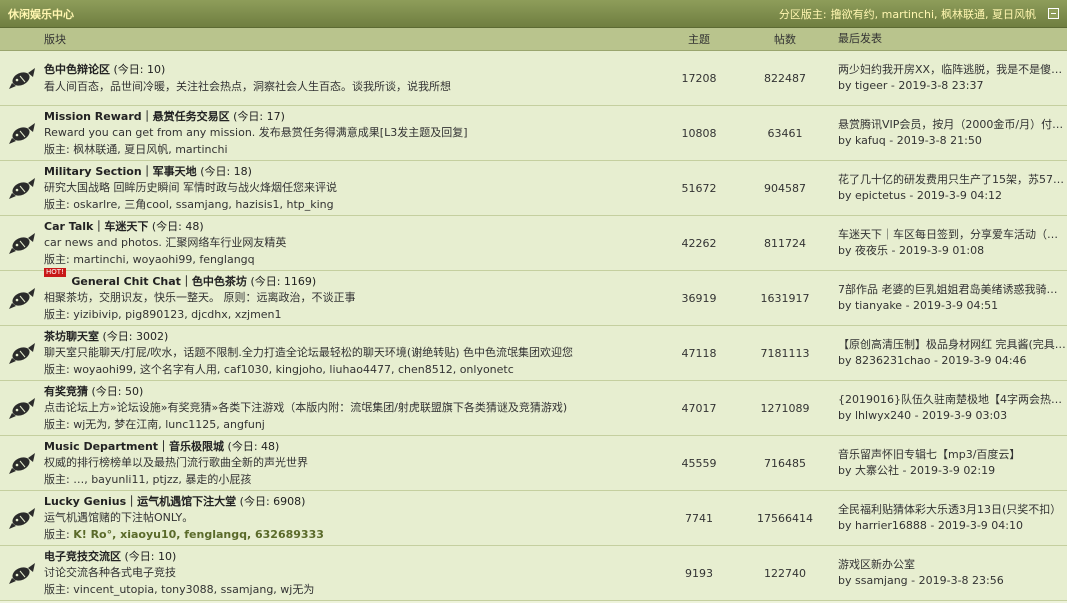 This screenshot has height=603, width=1067. Describe the element at coordinates (930, 525) in the screenshot. I see `last-post-author: by harrier16888 - 2019-3-9 04:10` at that location.